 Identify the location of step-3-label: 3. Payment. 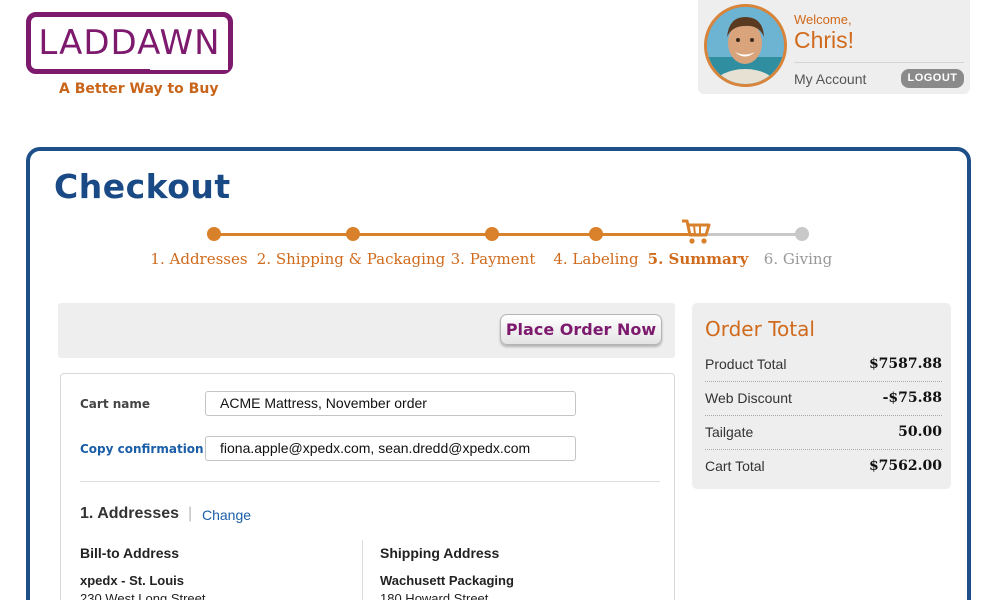
(493, 259).